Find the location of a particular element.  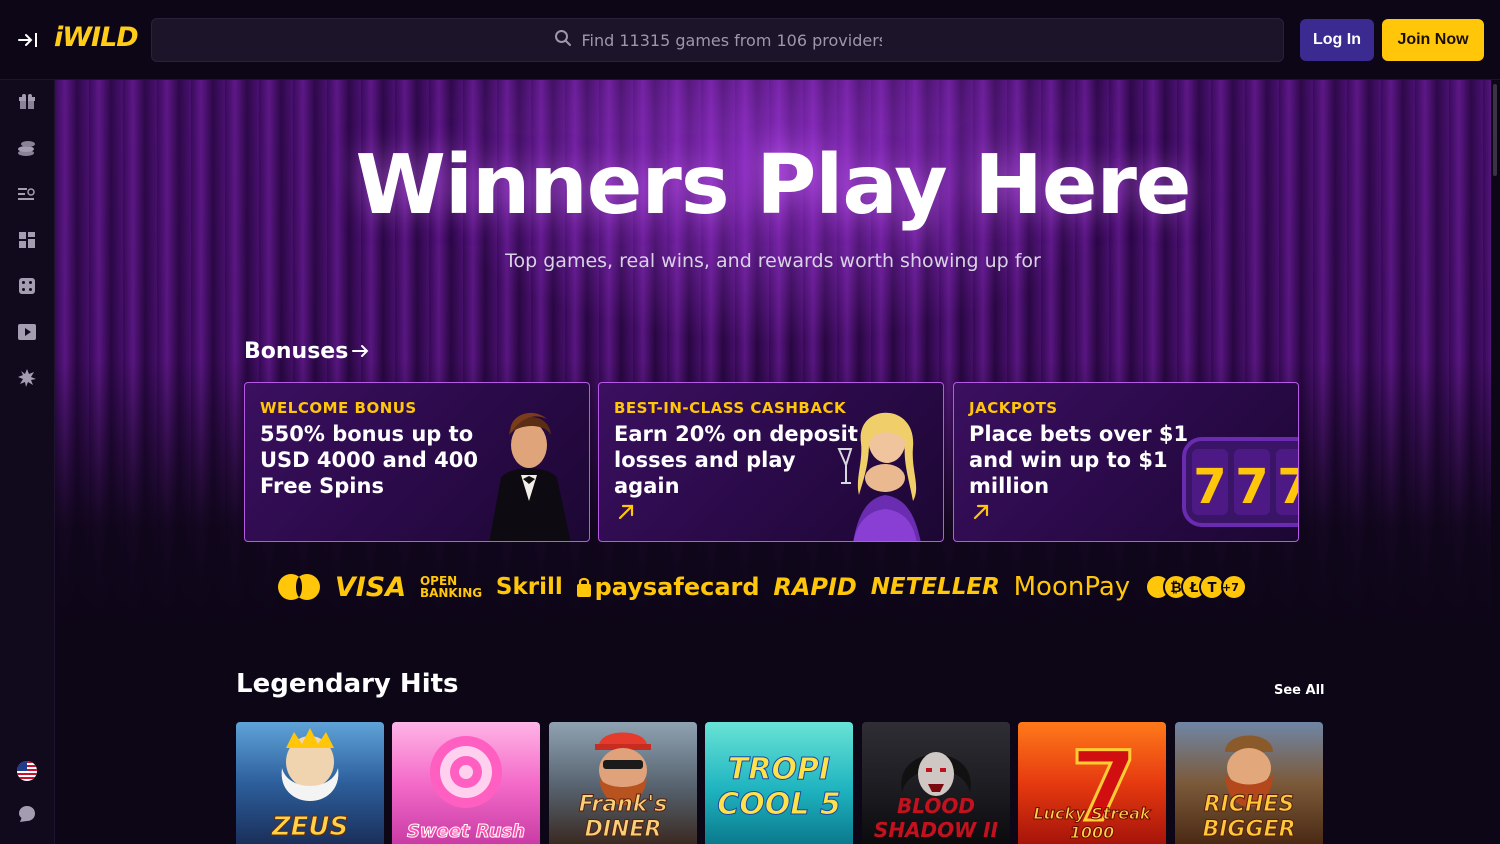

moonpay-logo: MoonPay is located at coordinates (1072, 587).